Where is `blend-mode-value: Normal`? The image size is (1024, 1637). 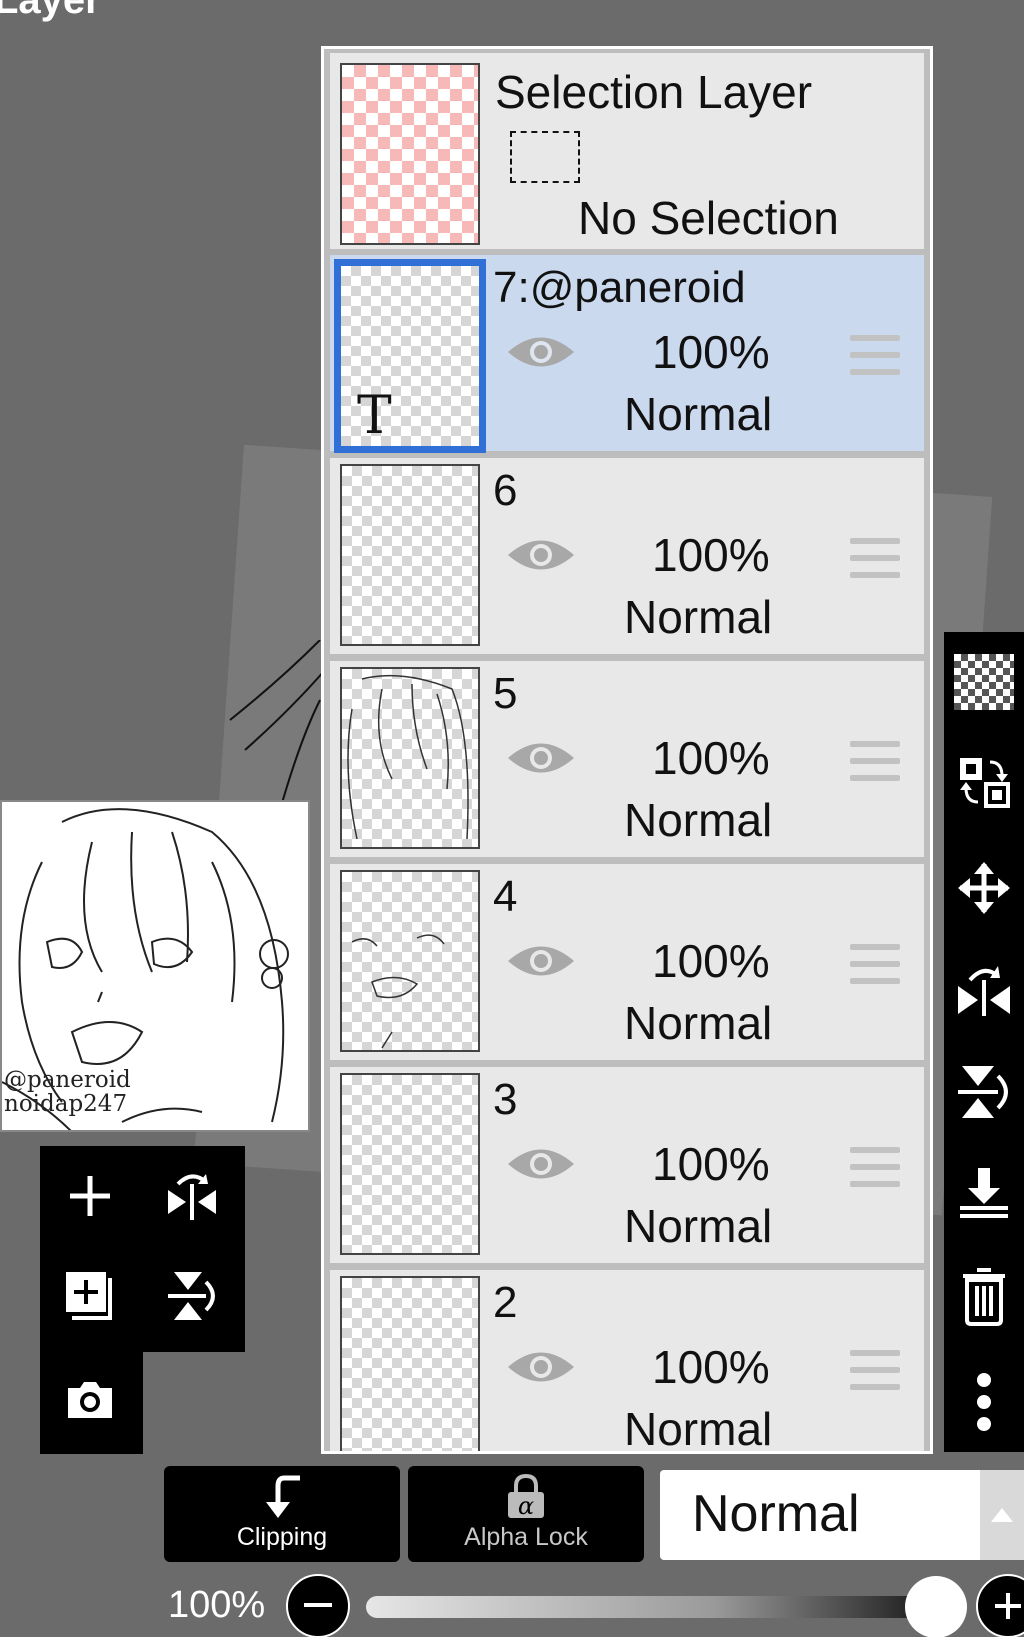
blend-mode-value: Normal is located at coordinates (776, 1514).